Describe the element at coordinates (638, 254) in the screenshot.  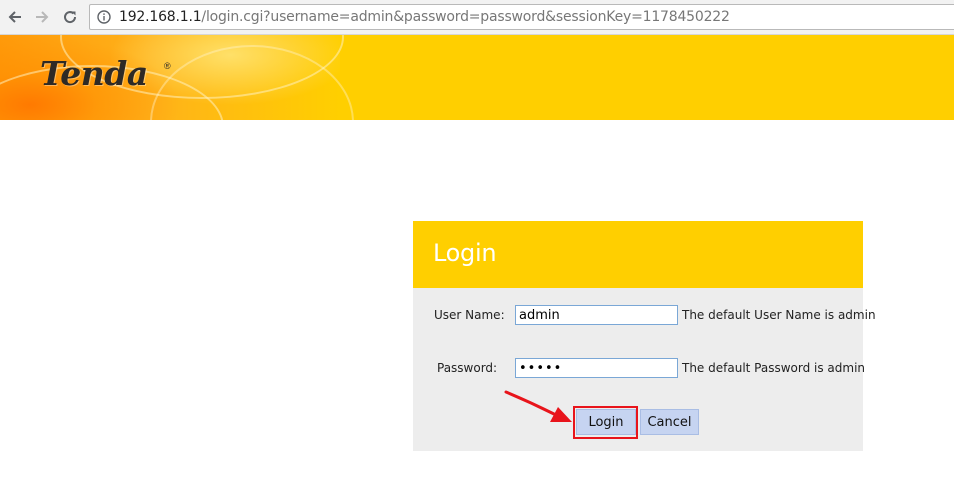
I see `login-header: Login` at that location.